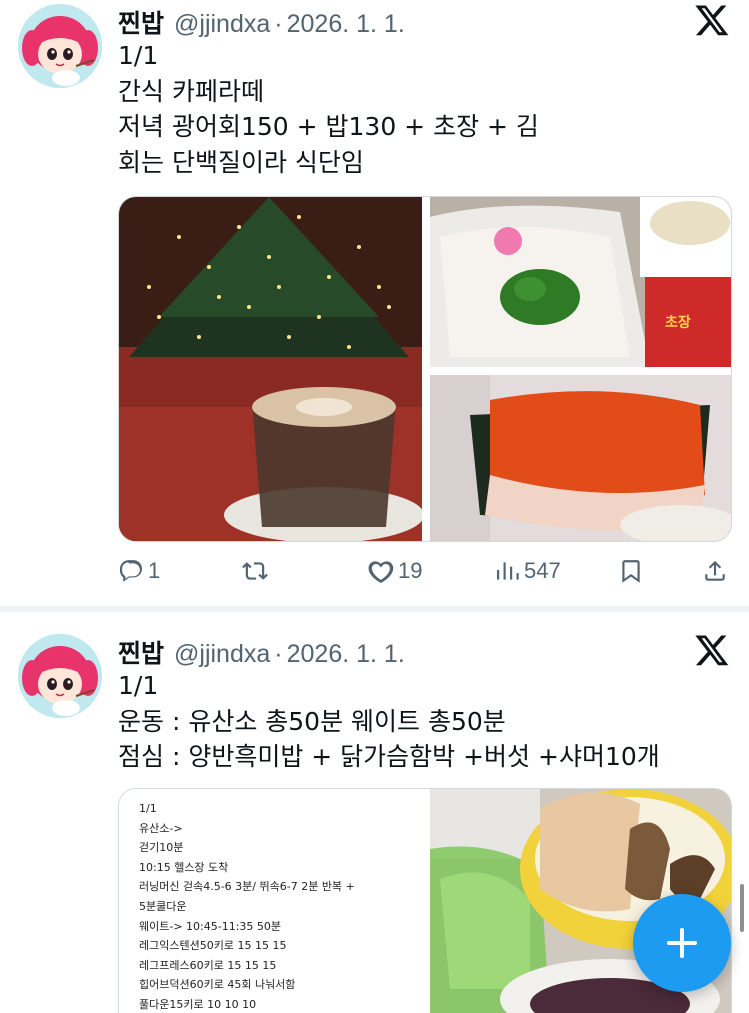  What do you see at coordinates (742, 908) in the screenshot?
I see `scrollbar` at bounding box center [742, 908].